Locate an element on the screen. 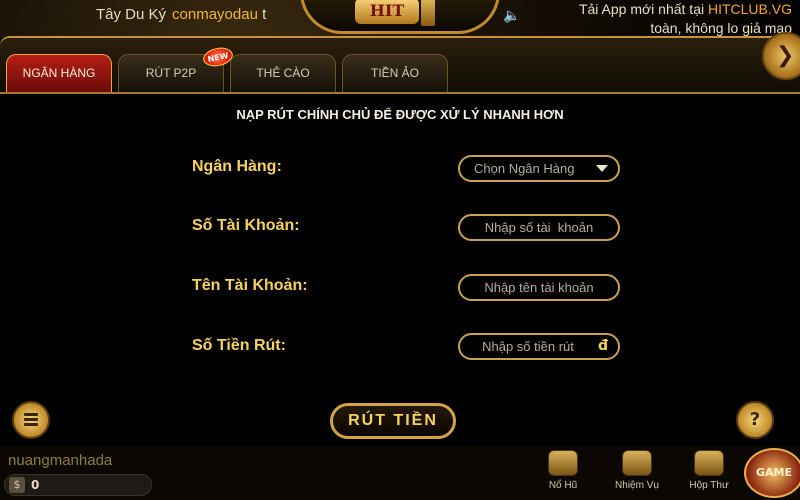  menu-button is located at coordinates (31, 420).